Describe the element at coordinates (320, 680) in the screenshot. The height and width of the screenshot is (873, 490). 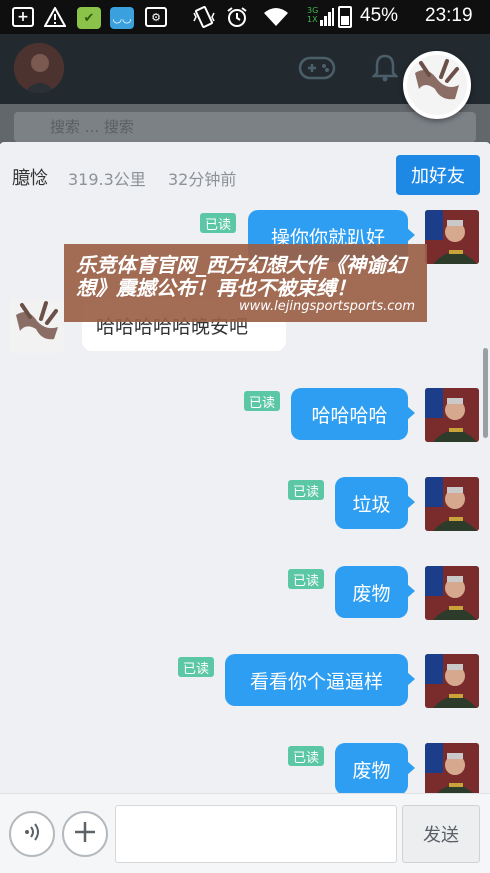
I see `message-bubble-out: 看看你个逼逼样` at that location.